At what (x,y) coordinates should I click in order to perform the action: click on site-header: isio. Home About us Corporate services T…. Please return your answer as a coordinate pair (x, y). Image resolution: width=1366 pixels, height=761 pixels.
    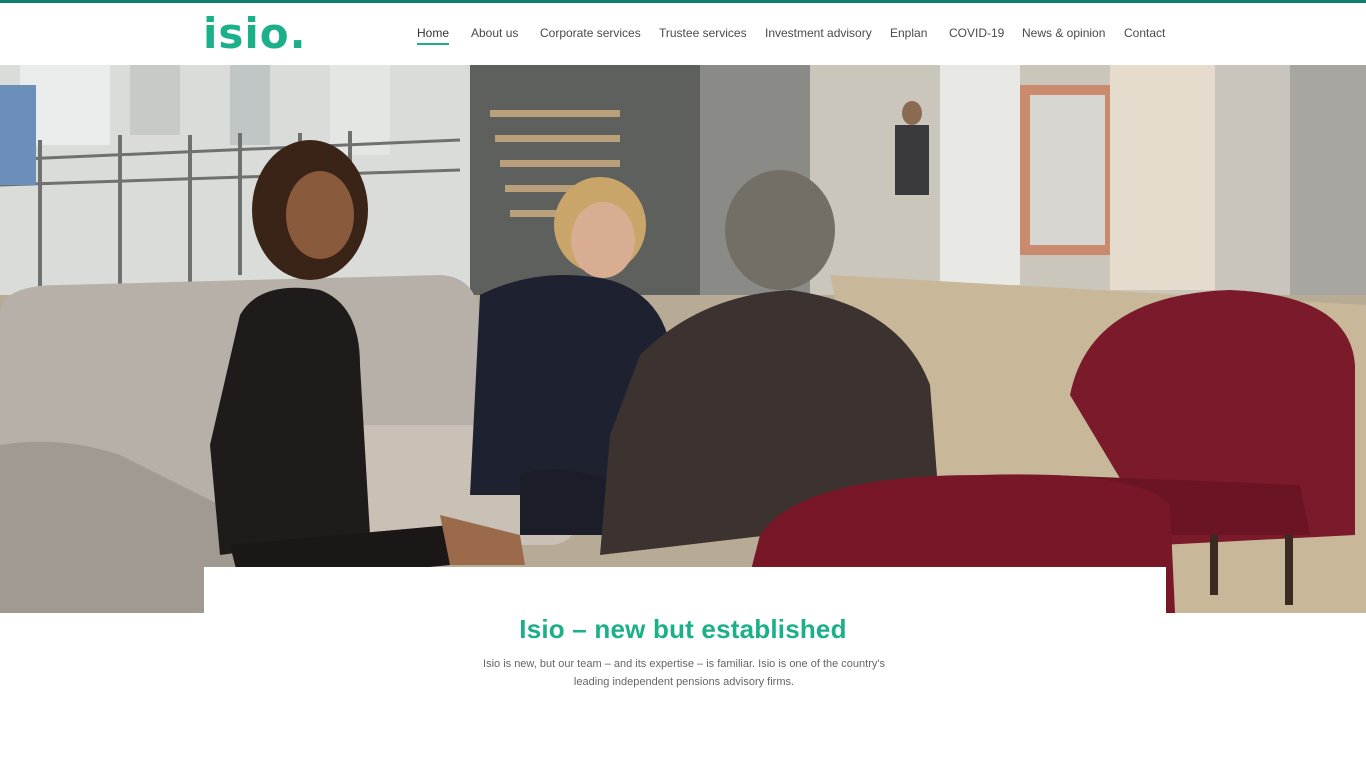
    Looking at the image, I should click on (683, 34).